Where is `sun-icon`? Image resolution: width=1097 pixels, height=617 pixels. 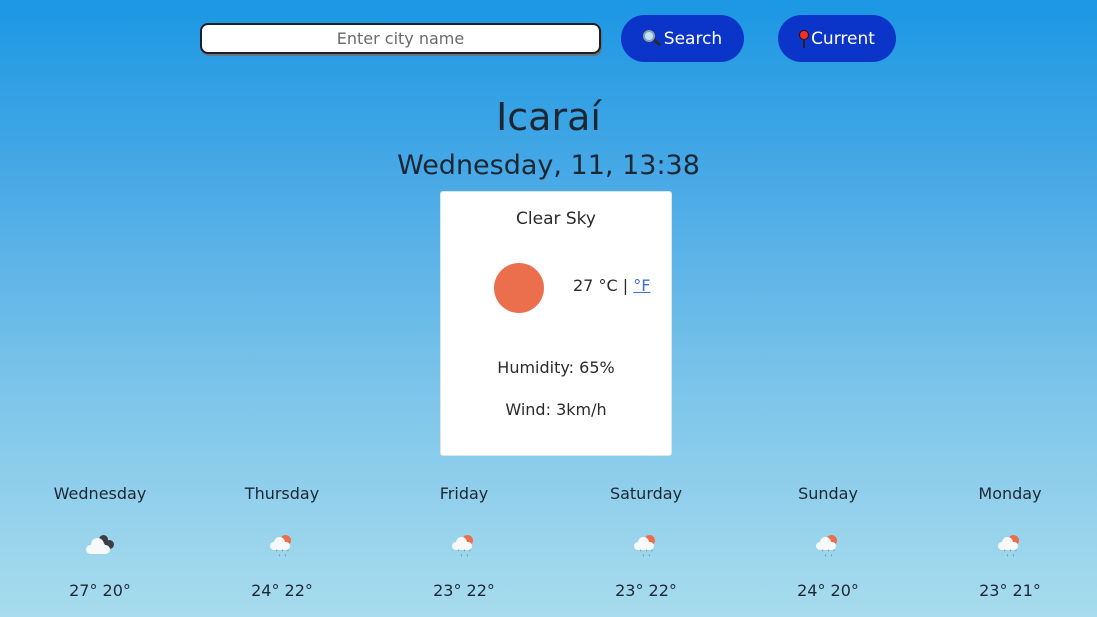
sun-icon is located at coordinates (519, 288).